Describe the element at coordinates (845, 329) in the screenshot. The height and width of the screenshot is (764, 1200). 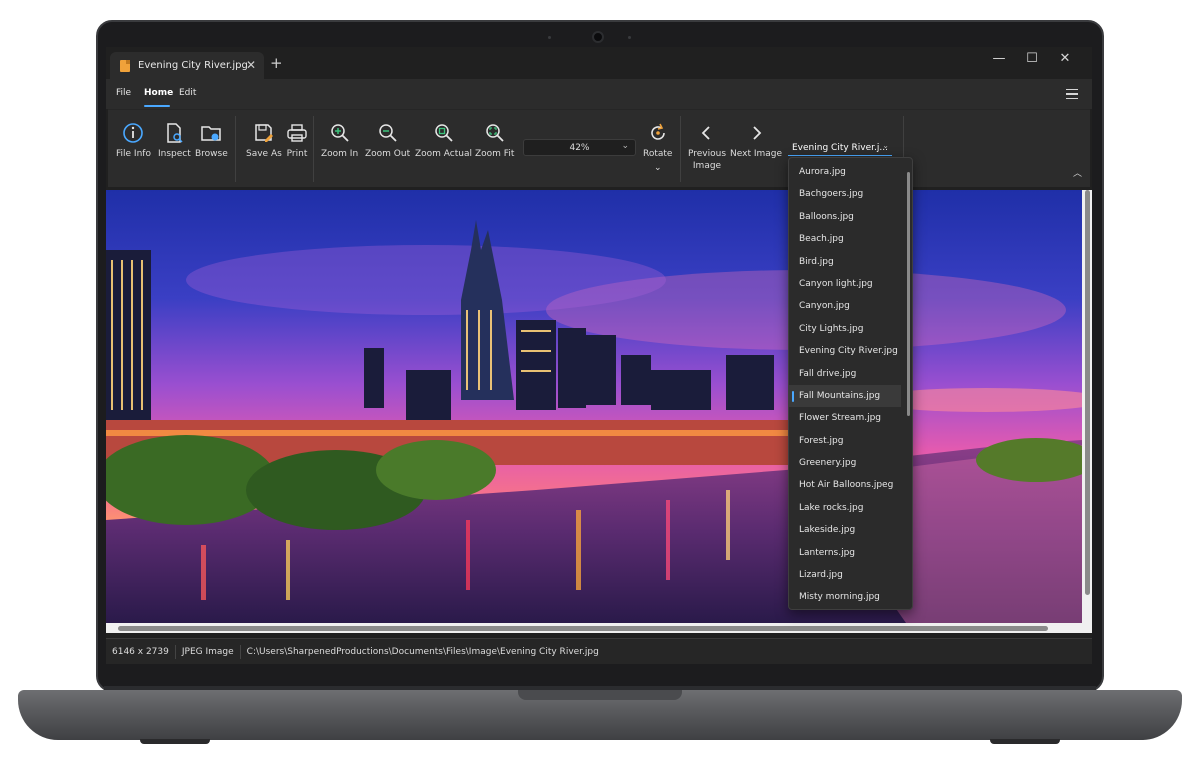
I see `dropdown-item: City Lights.jpg` at that location.